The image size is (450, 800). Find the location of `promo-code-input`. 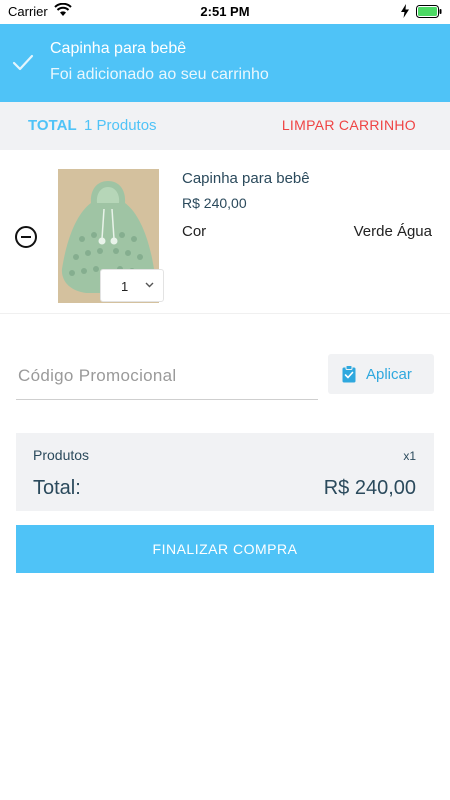

promo-code-input is located at coordinates (167, 376).